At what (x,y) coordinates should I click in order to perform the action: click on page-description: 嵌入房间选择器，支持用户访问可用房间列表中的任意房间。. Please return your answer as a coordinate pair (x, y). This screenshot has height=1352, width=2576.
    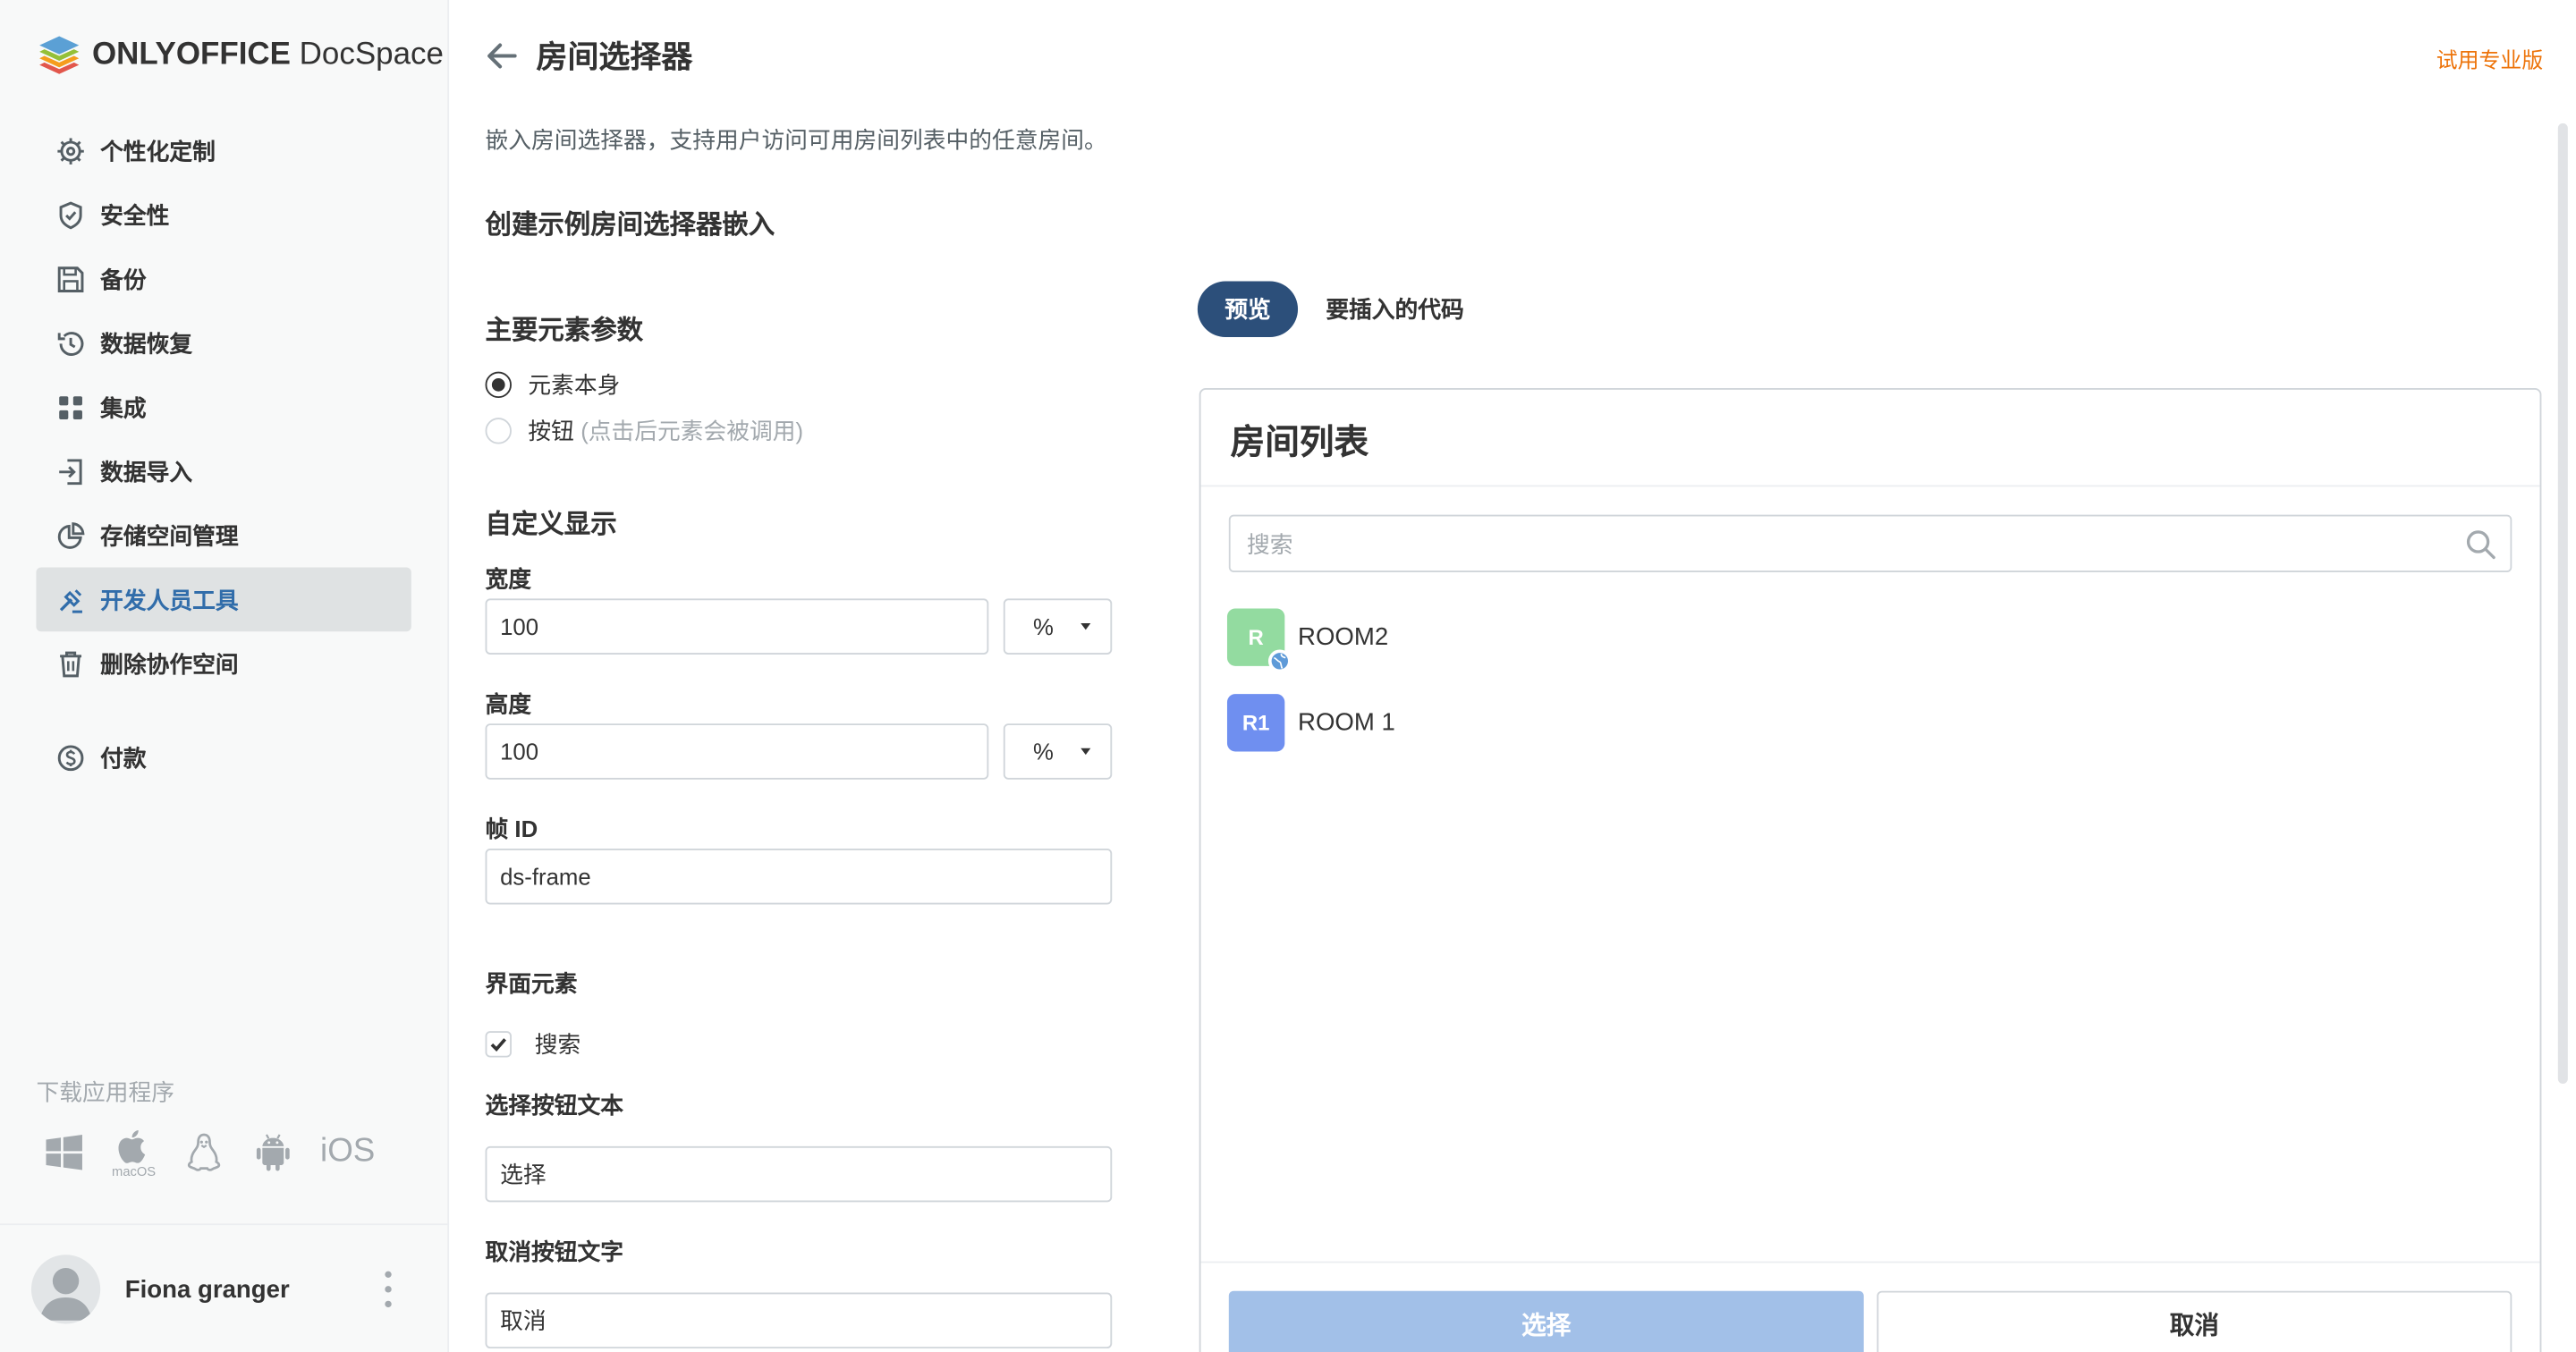
    Looking at the image, I should click on (796, 140).